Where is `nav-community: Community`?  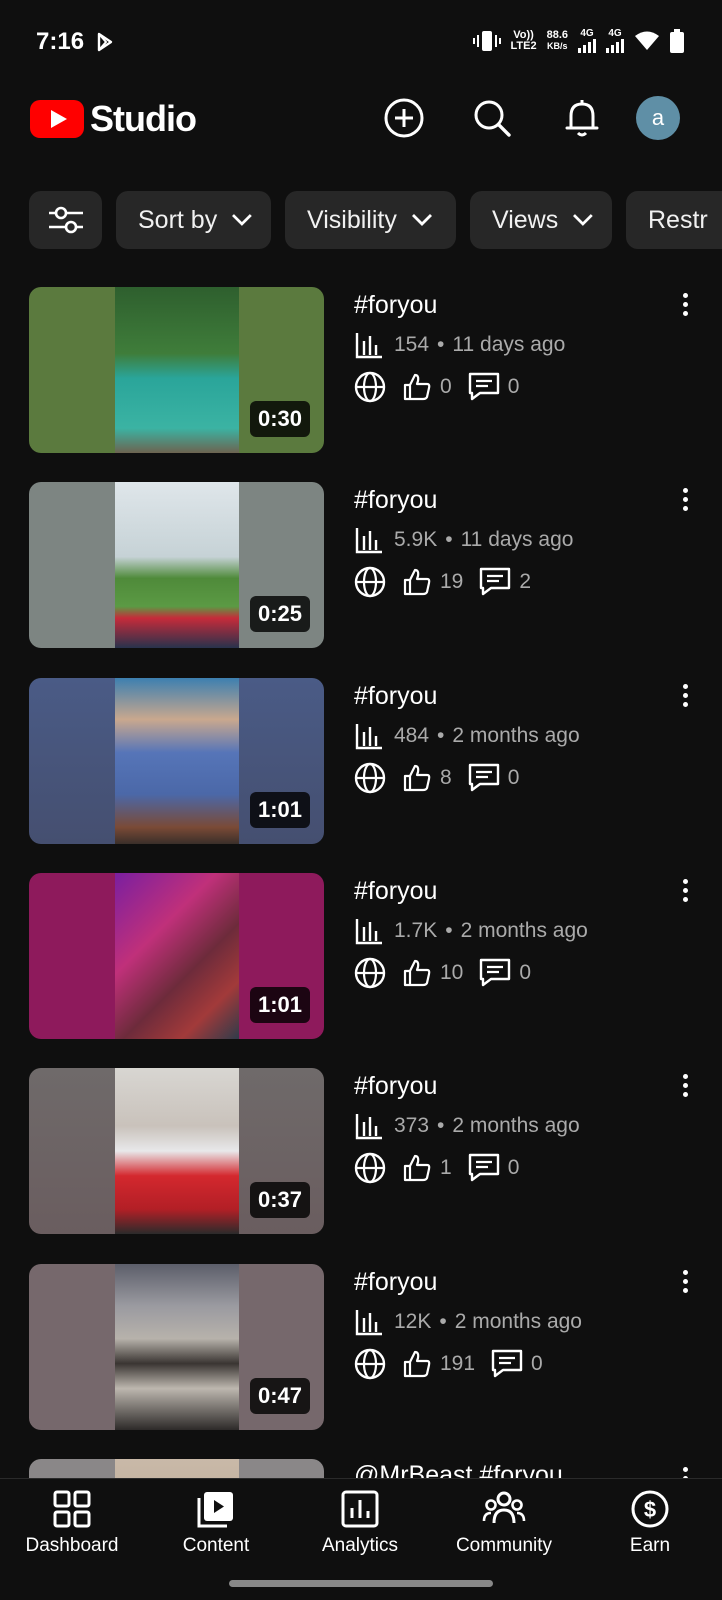 nav-community: Community is located at coordinates (504, 1523).